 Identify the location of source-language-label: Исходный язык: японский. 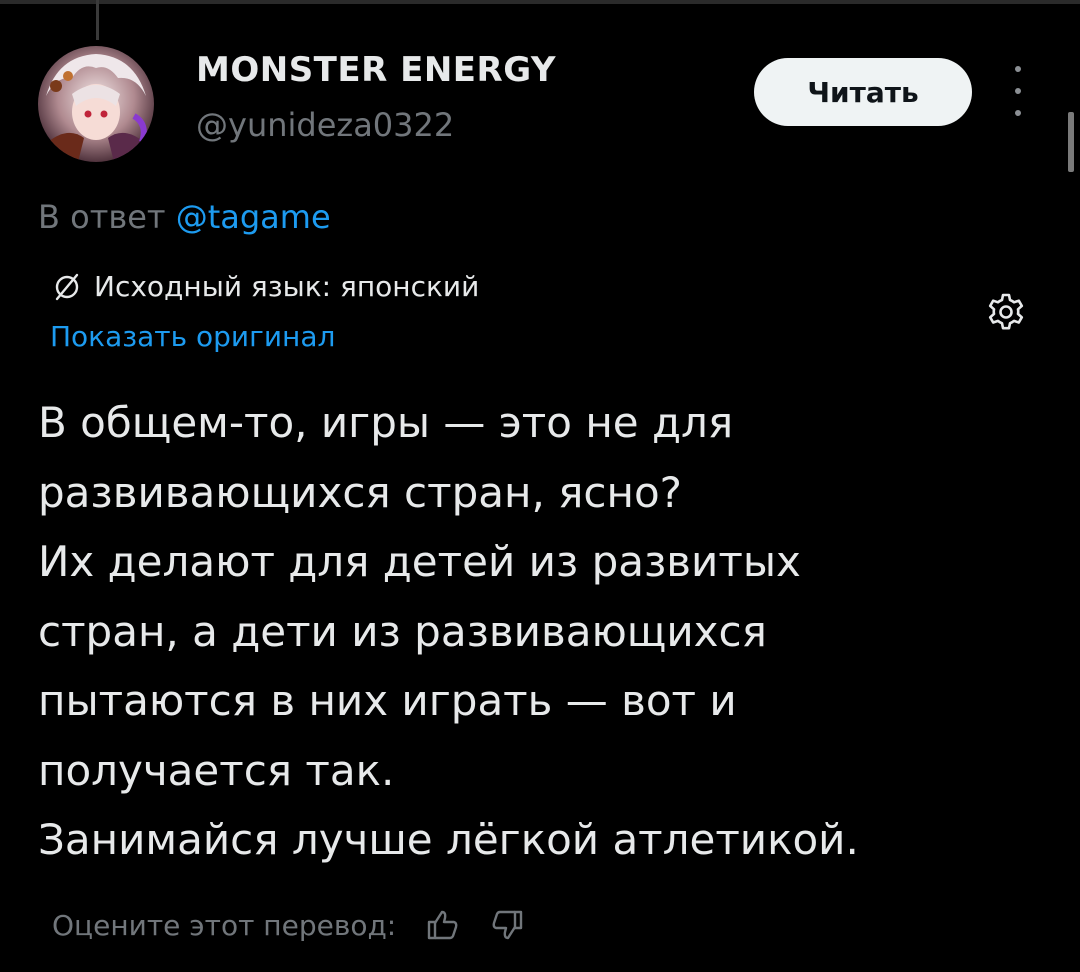
(287, 286).